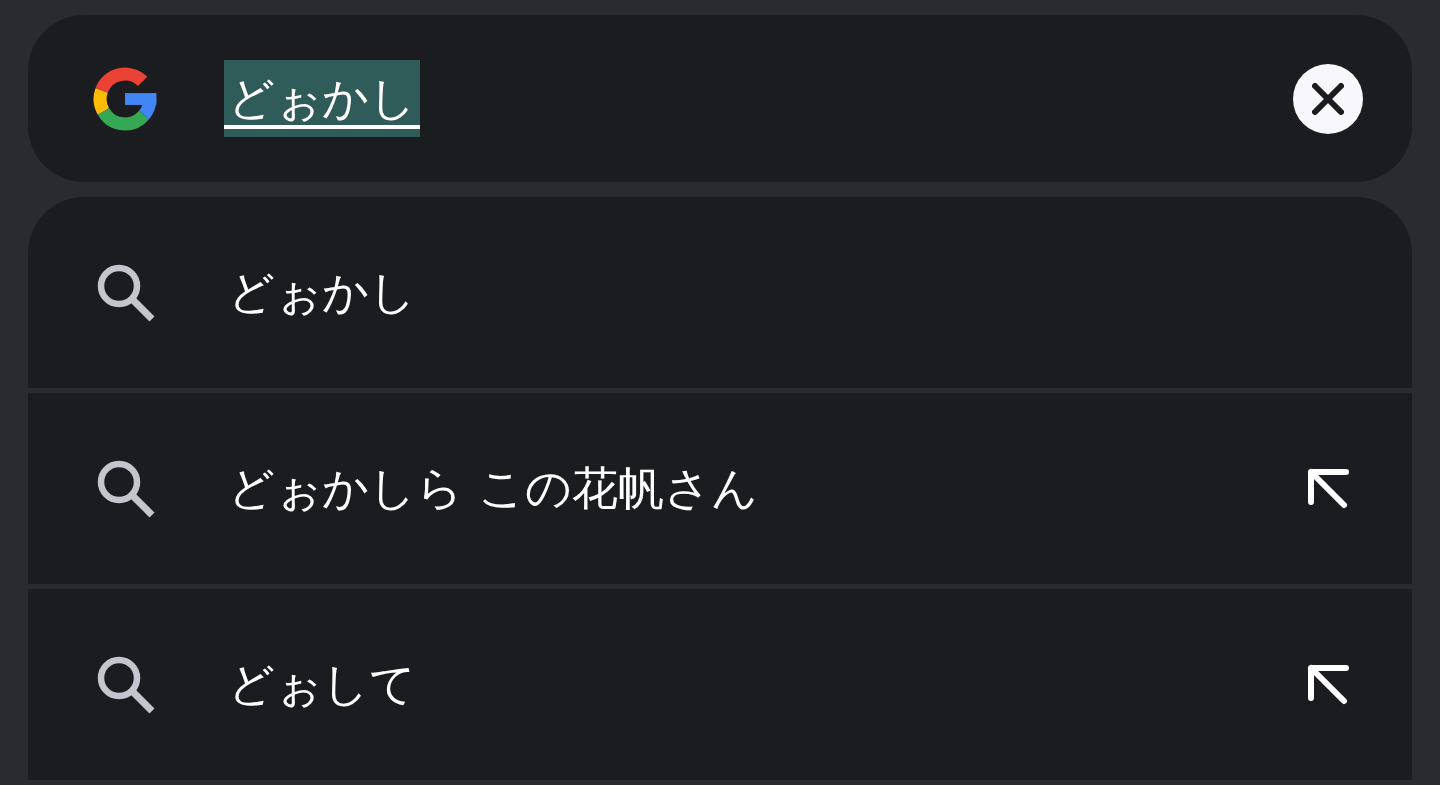 This screenshot has width=1440, height=785. Describe the element at coordinates (322, 684) in the screenshot. I see `suggestion-text: どぉして` at that location.